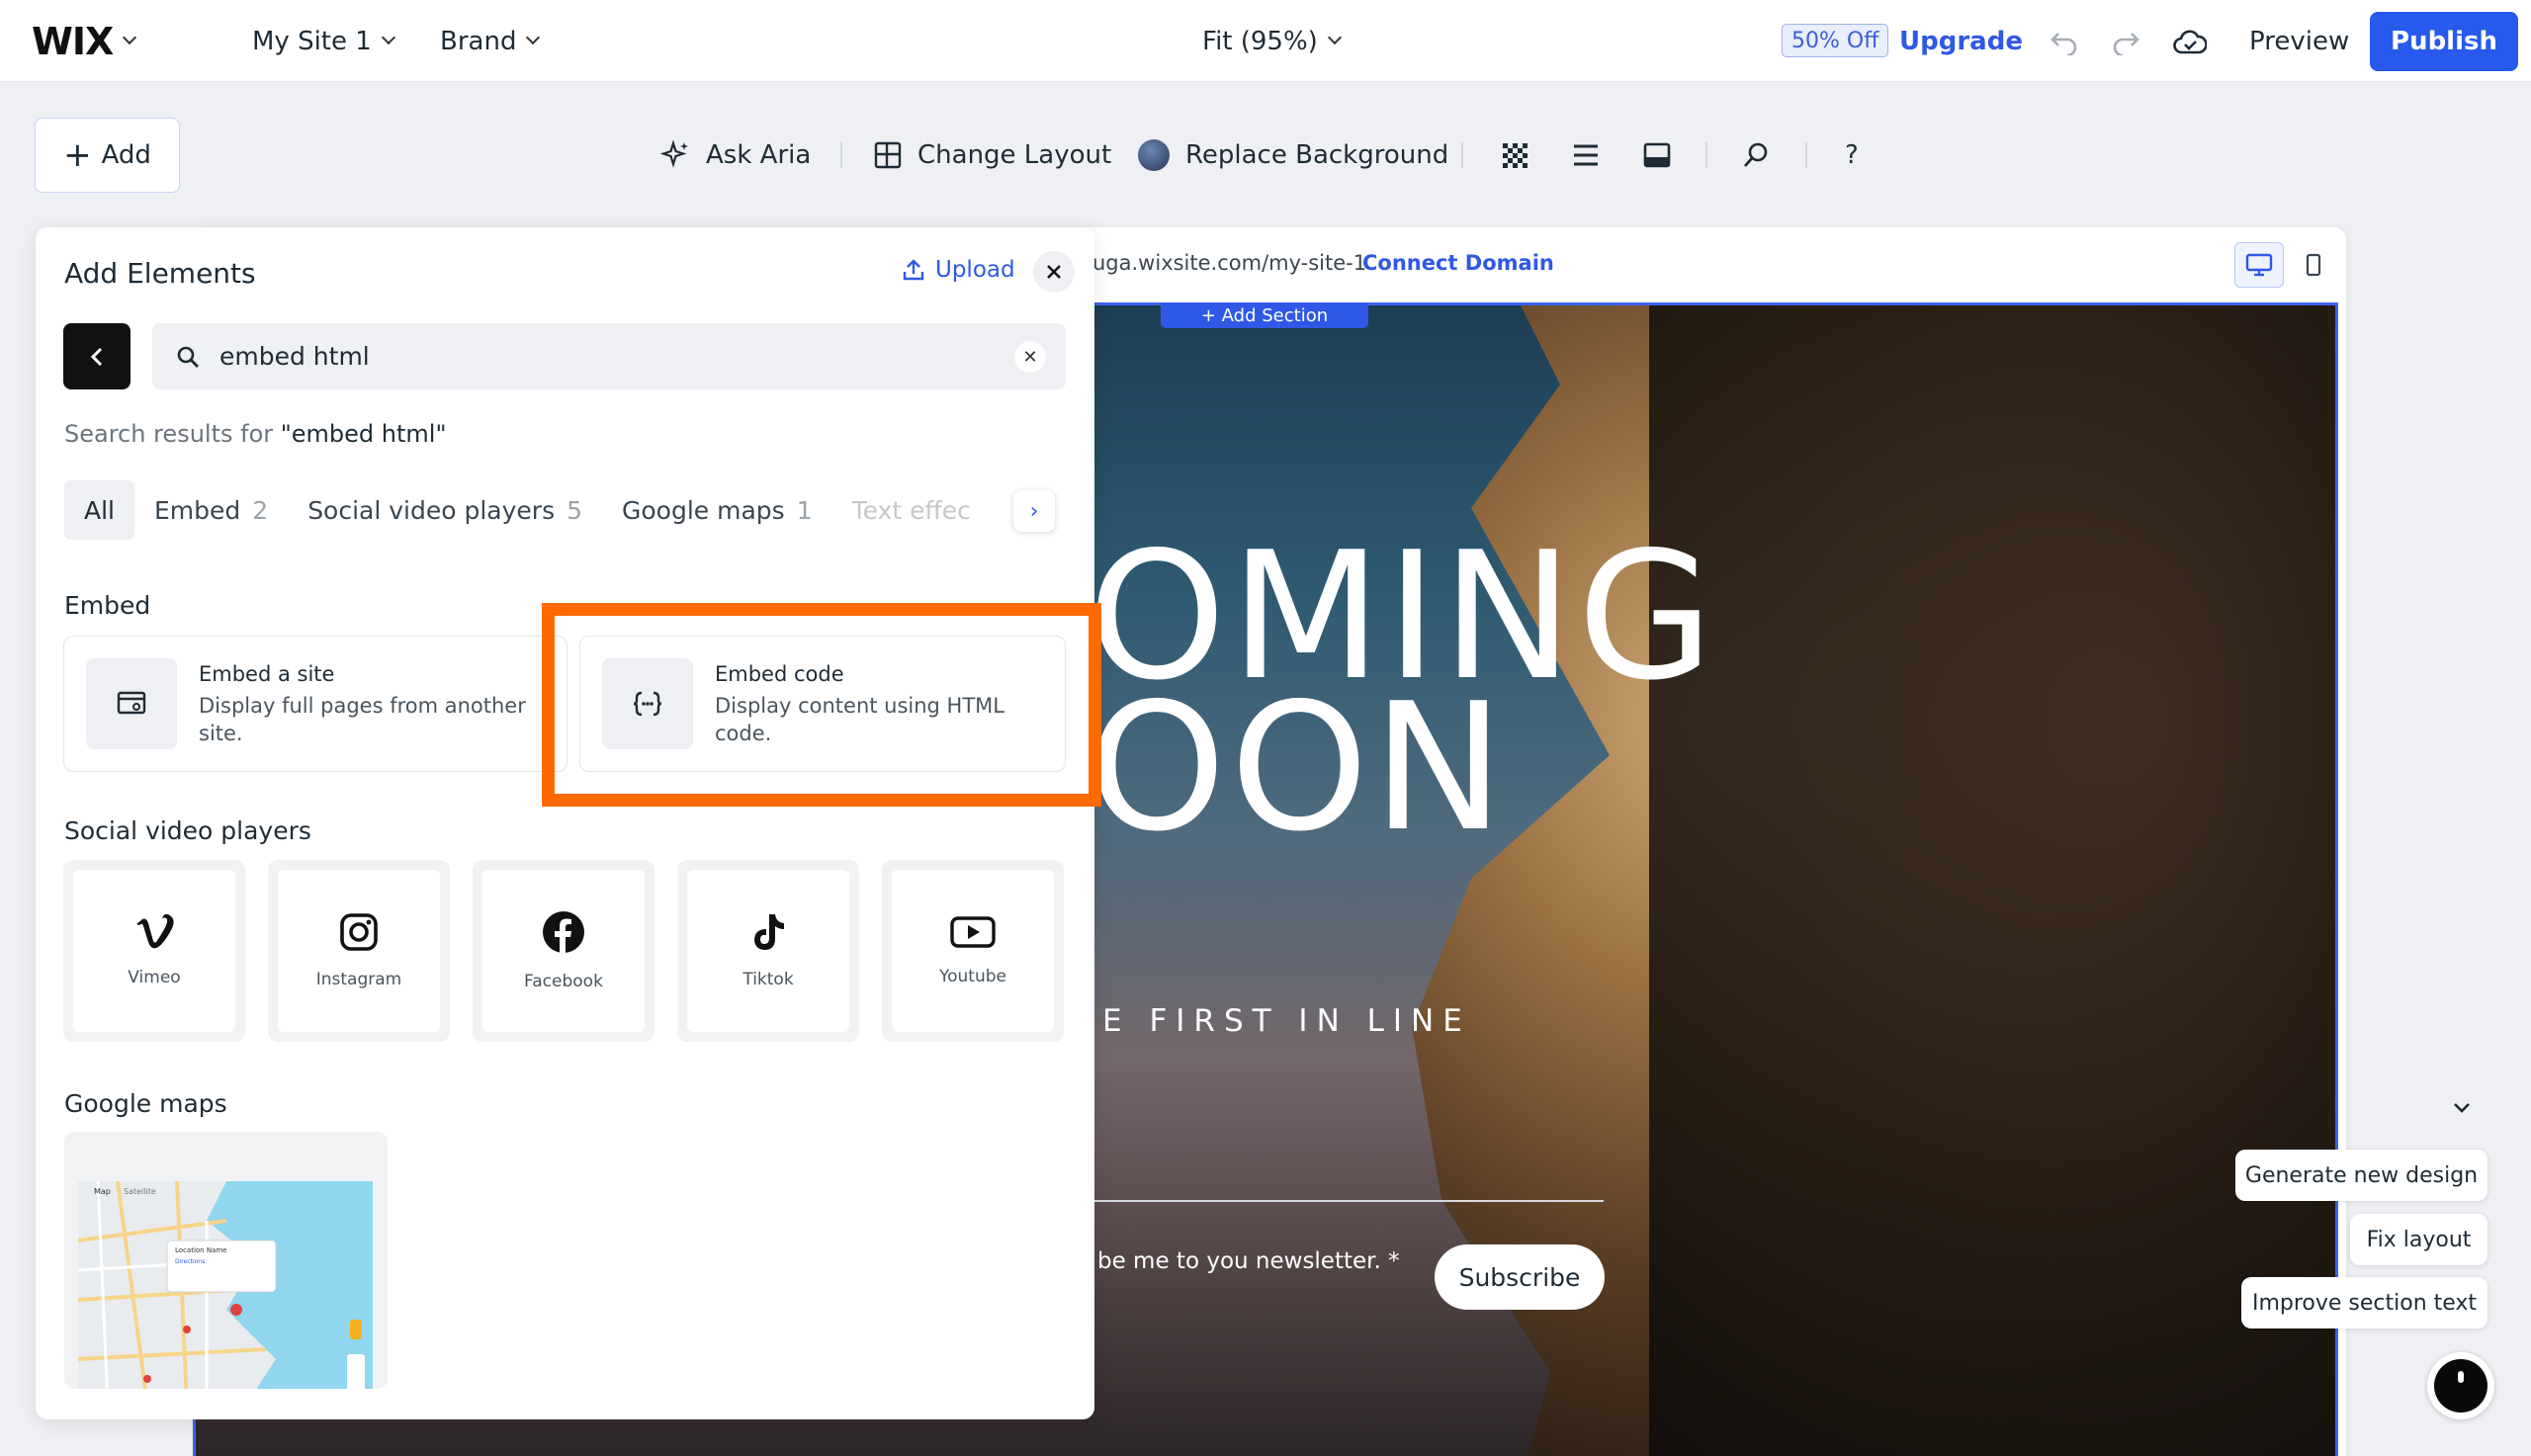  What do you see at coordinates (1264, 315) in the screenshot?
I see `add-section-button: + Add Section` at bounding box center [1264, 315].